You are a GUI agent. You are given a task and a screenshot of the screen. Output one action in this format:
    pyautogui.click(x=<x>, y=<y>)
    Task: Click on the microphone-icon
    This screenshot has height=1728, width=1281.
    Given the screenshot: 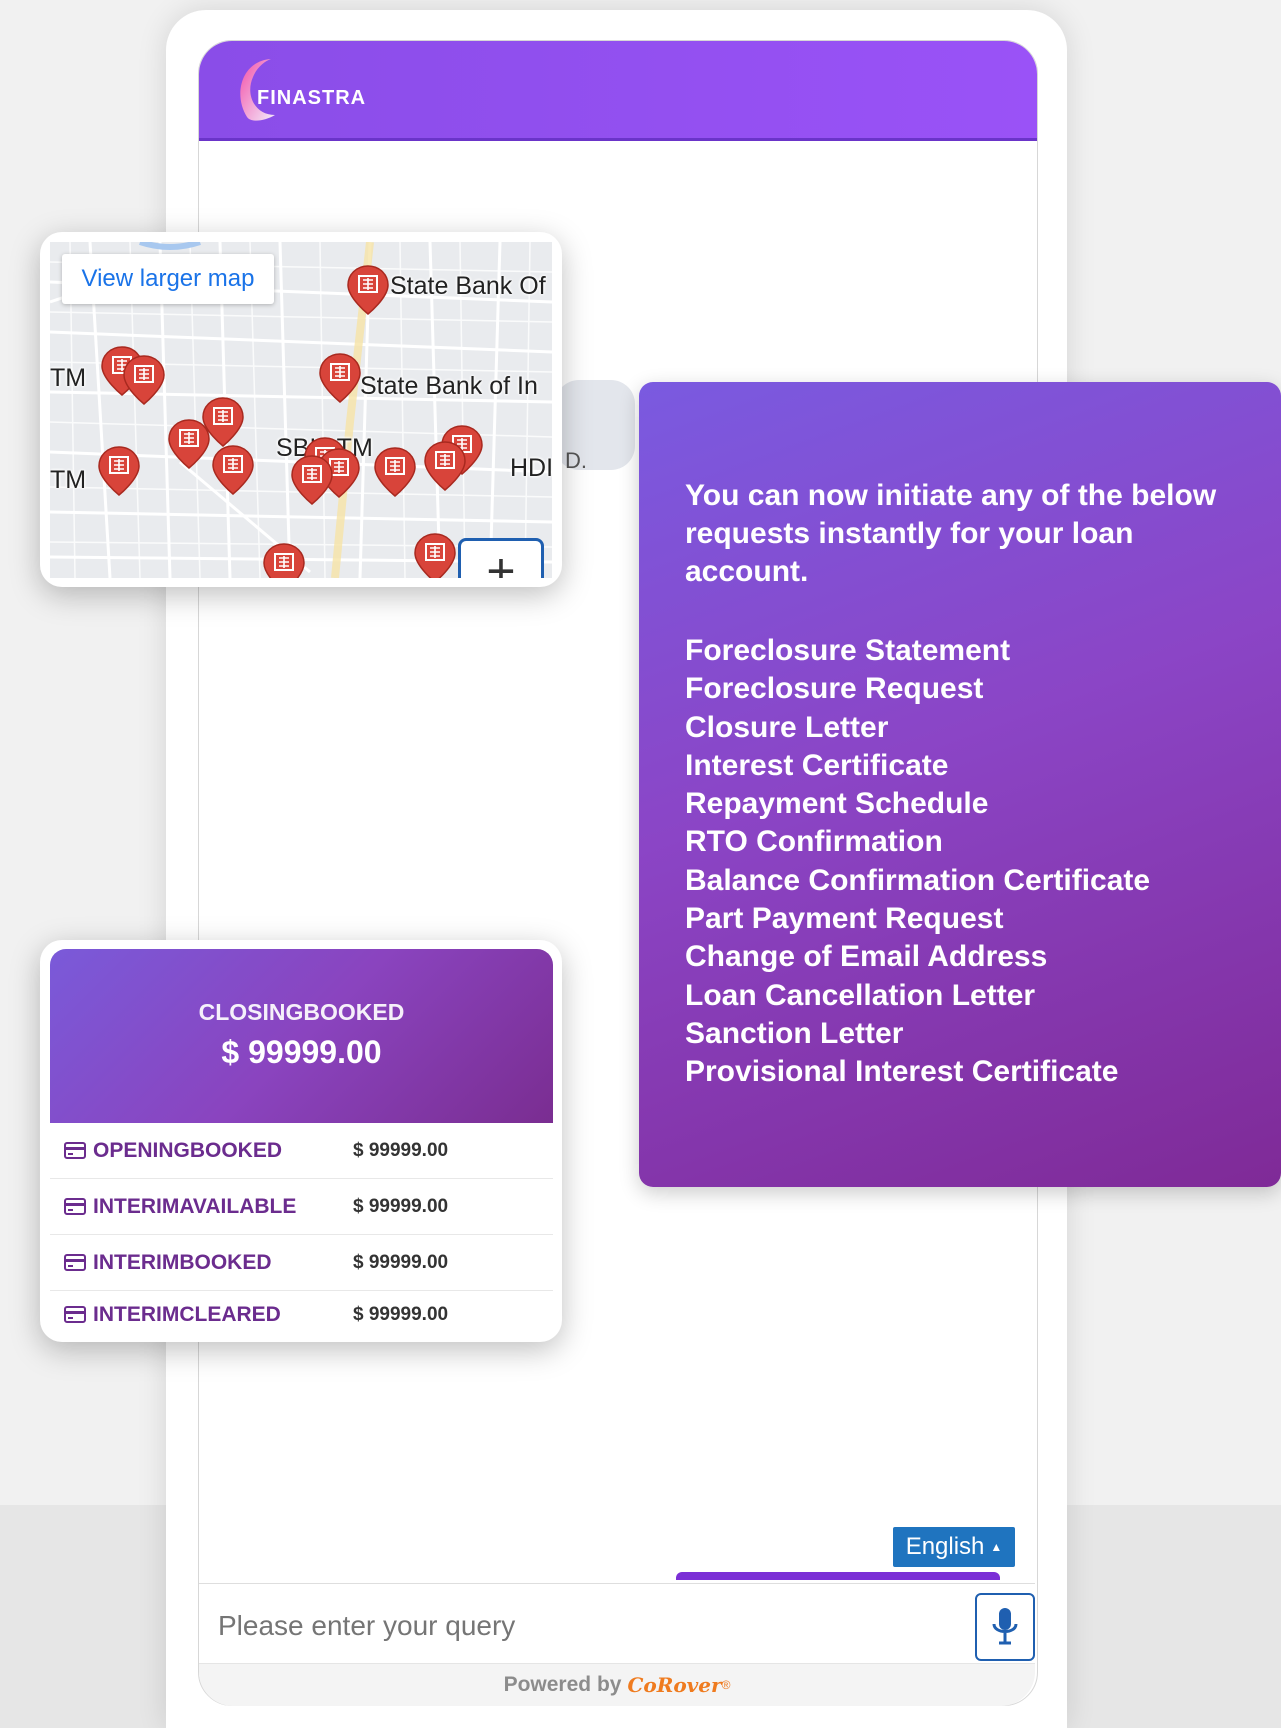 What is the action you would take?
    pyautogui.click(x=1005, y=1626)
    